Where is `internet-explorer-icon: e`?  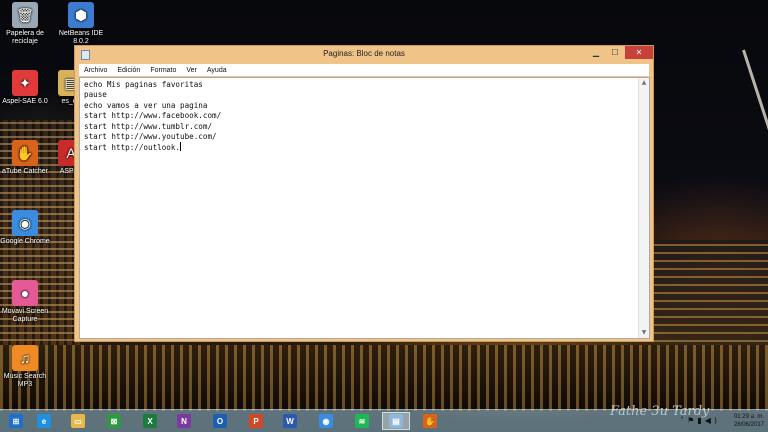
internet-explorer-icon: e is located at coordinates (44, 421).